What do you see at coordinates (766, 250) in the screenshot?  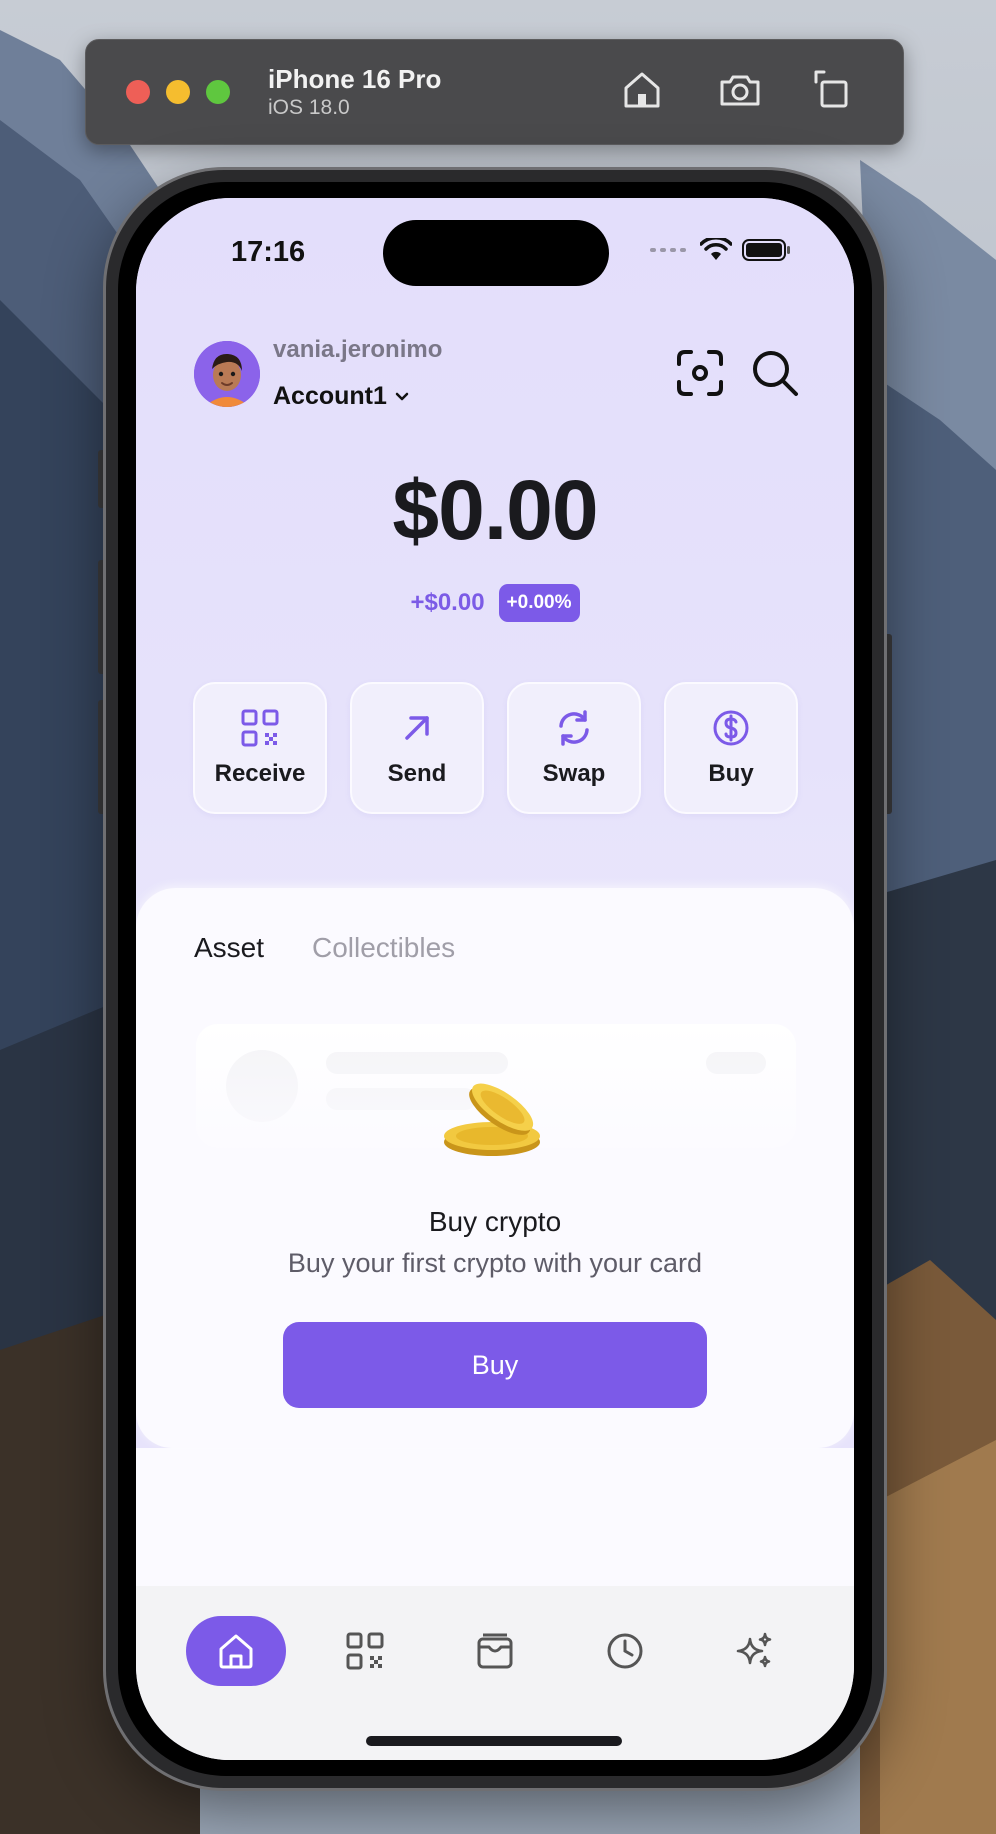 I see `battery-icon` at bounding box center [766, 250].